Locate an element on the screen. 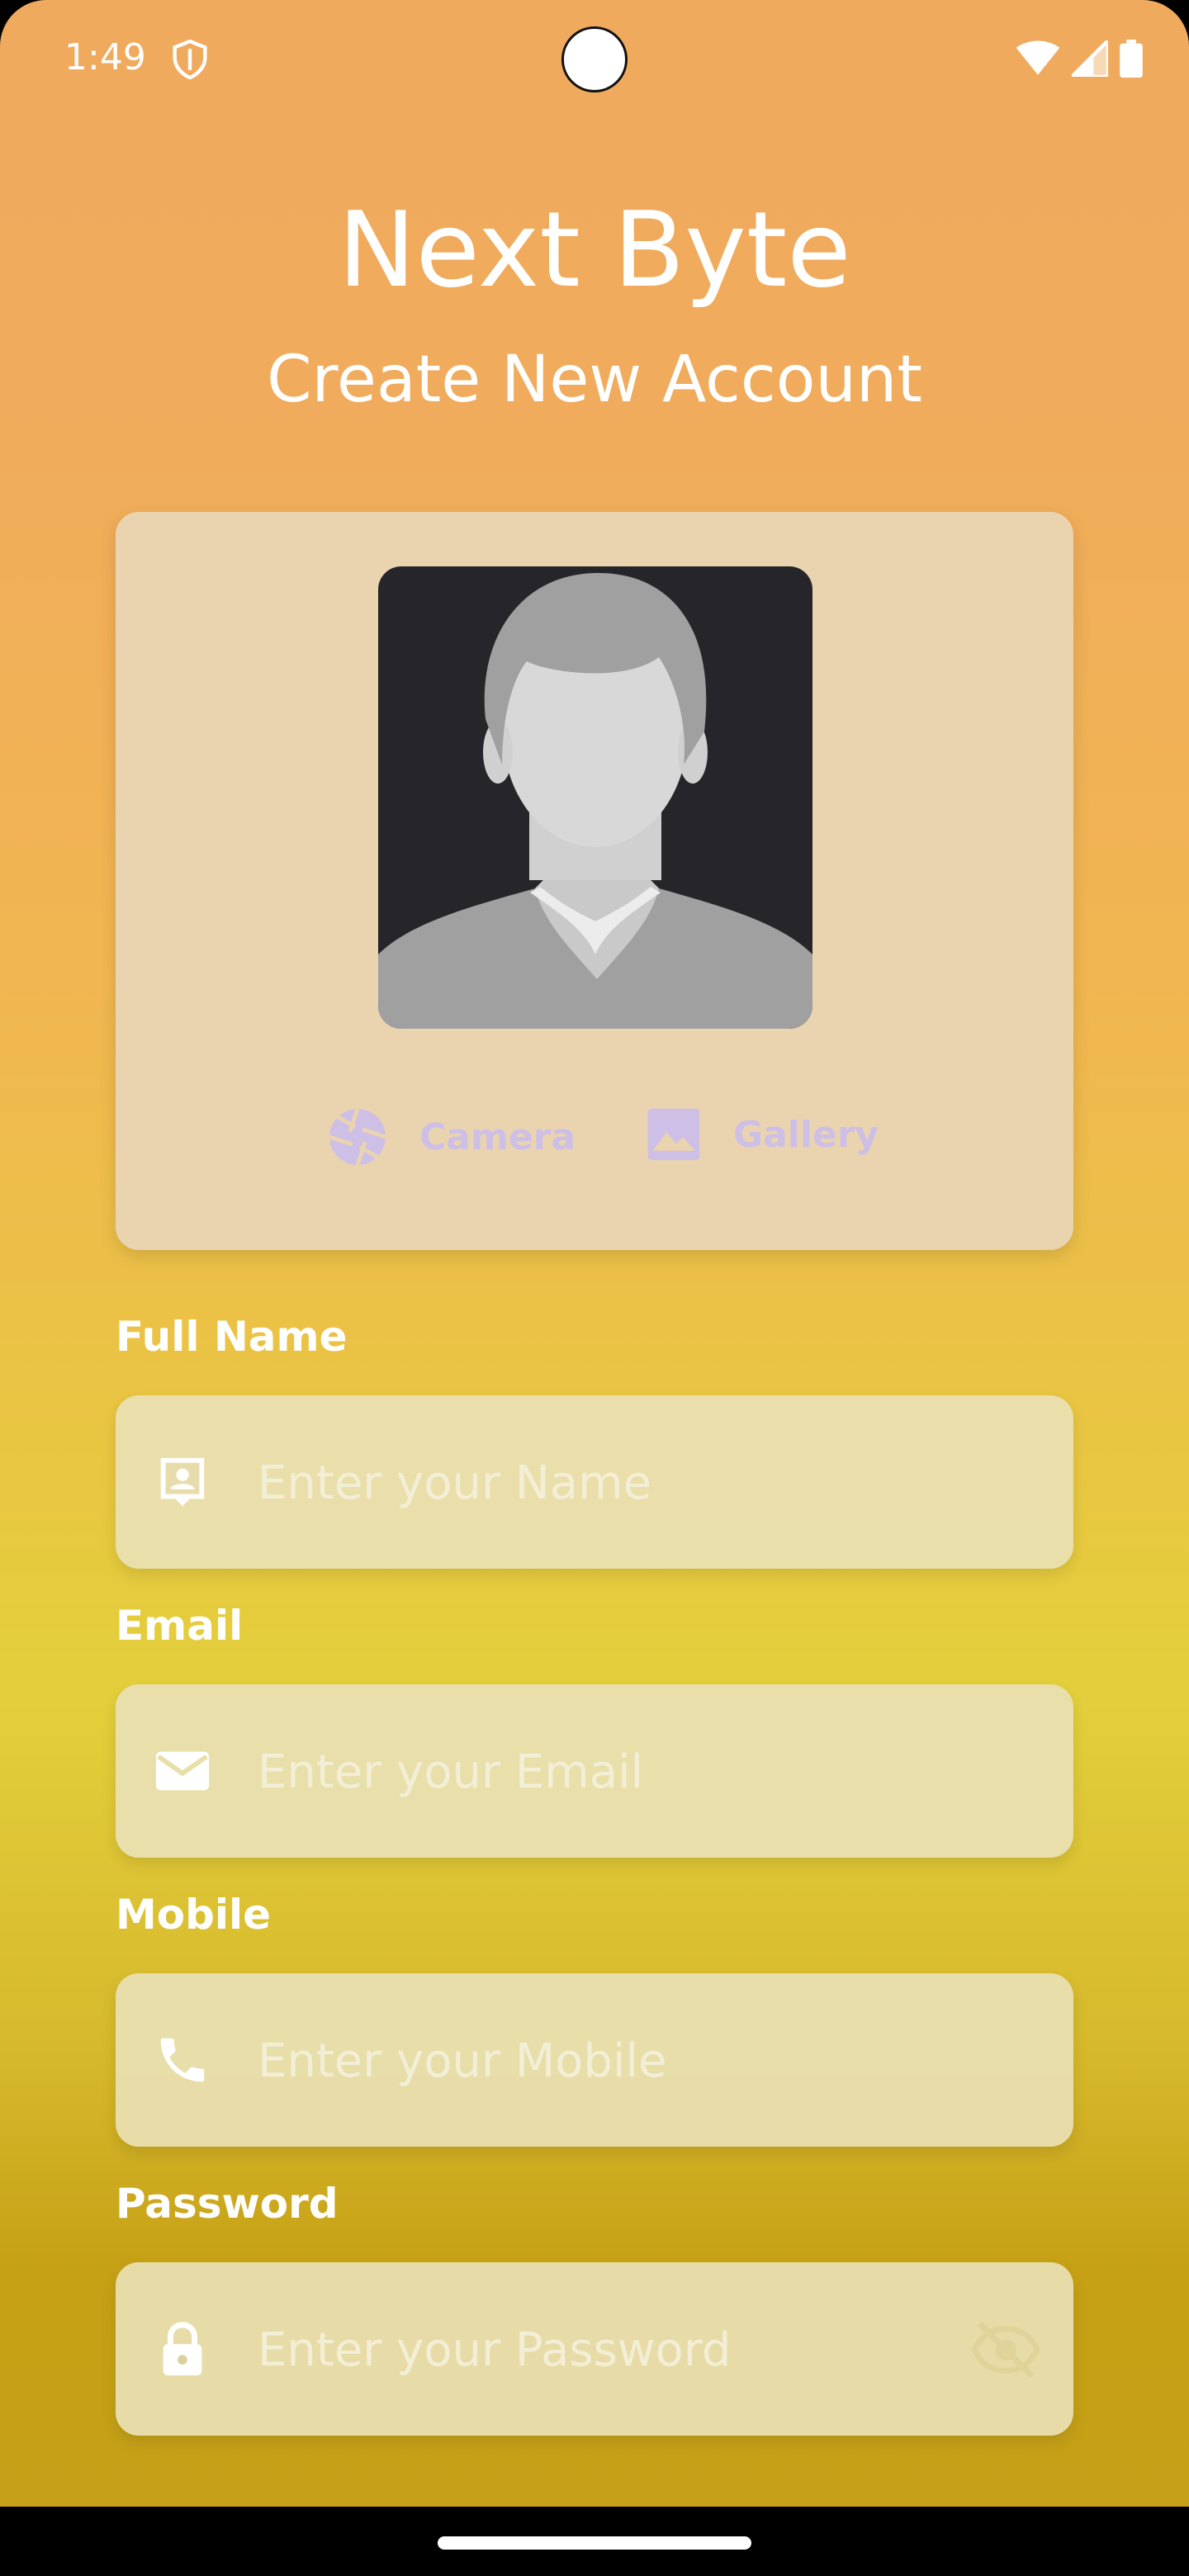 This screenshot has width=1189, height=2576. full-name-input is located at coordinates (588, 1483).